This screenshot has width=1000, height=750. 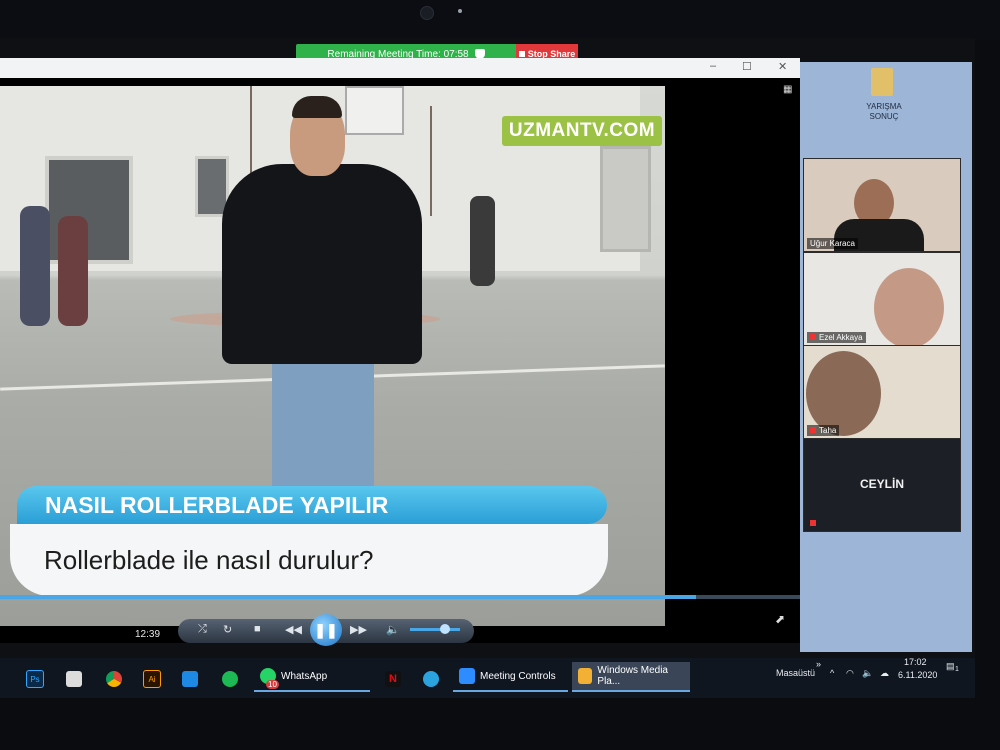 I want to click on next-icon: ▶▶, so click(x=358, y=629).